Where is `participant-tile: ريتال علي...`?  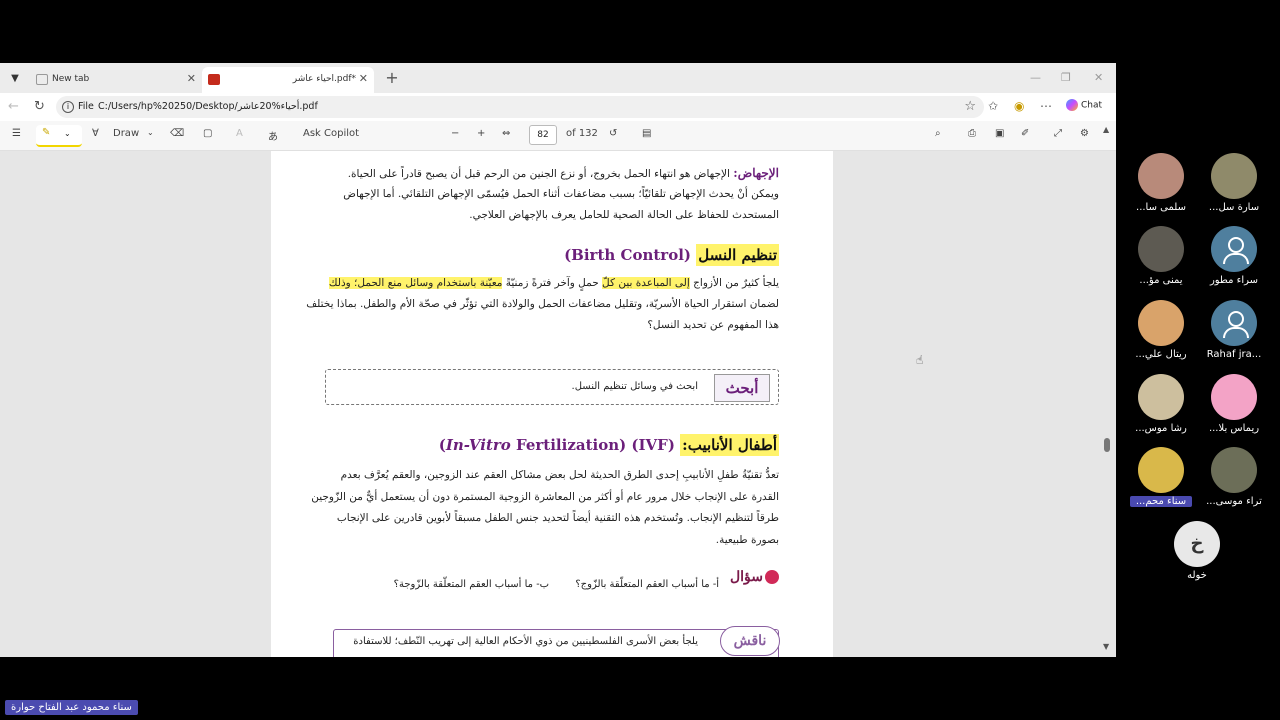
participant-tile: ريتال علي... is located at coordinates (1161, 330).